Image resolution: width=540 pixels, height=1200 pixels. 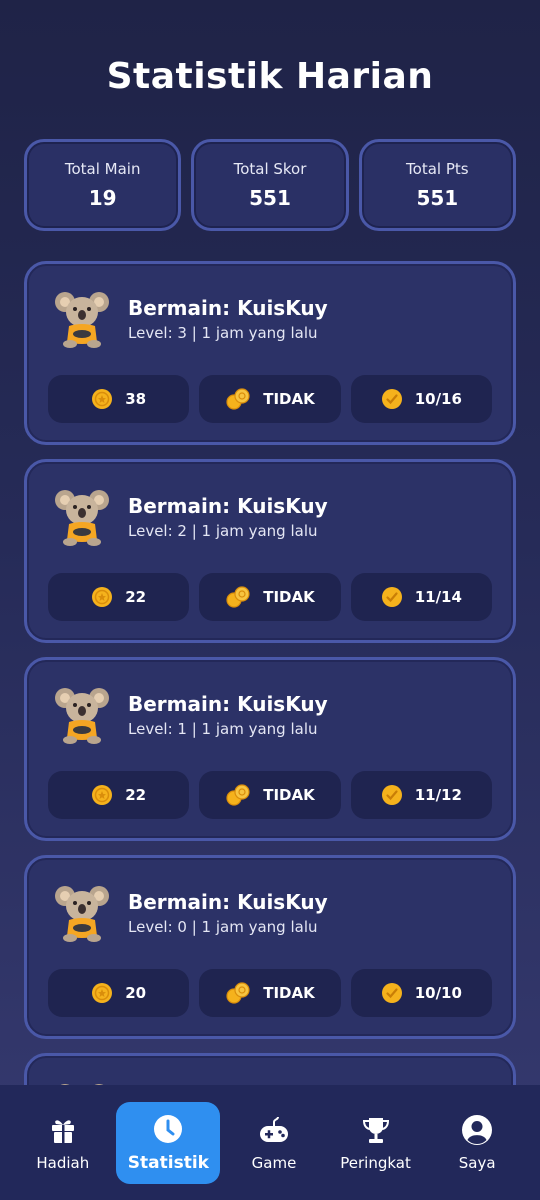 I want to click on correct-stat: 11/14, so click(x=421, y=597).